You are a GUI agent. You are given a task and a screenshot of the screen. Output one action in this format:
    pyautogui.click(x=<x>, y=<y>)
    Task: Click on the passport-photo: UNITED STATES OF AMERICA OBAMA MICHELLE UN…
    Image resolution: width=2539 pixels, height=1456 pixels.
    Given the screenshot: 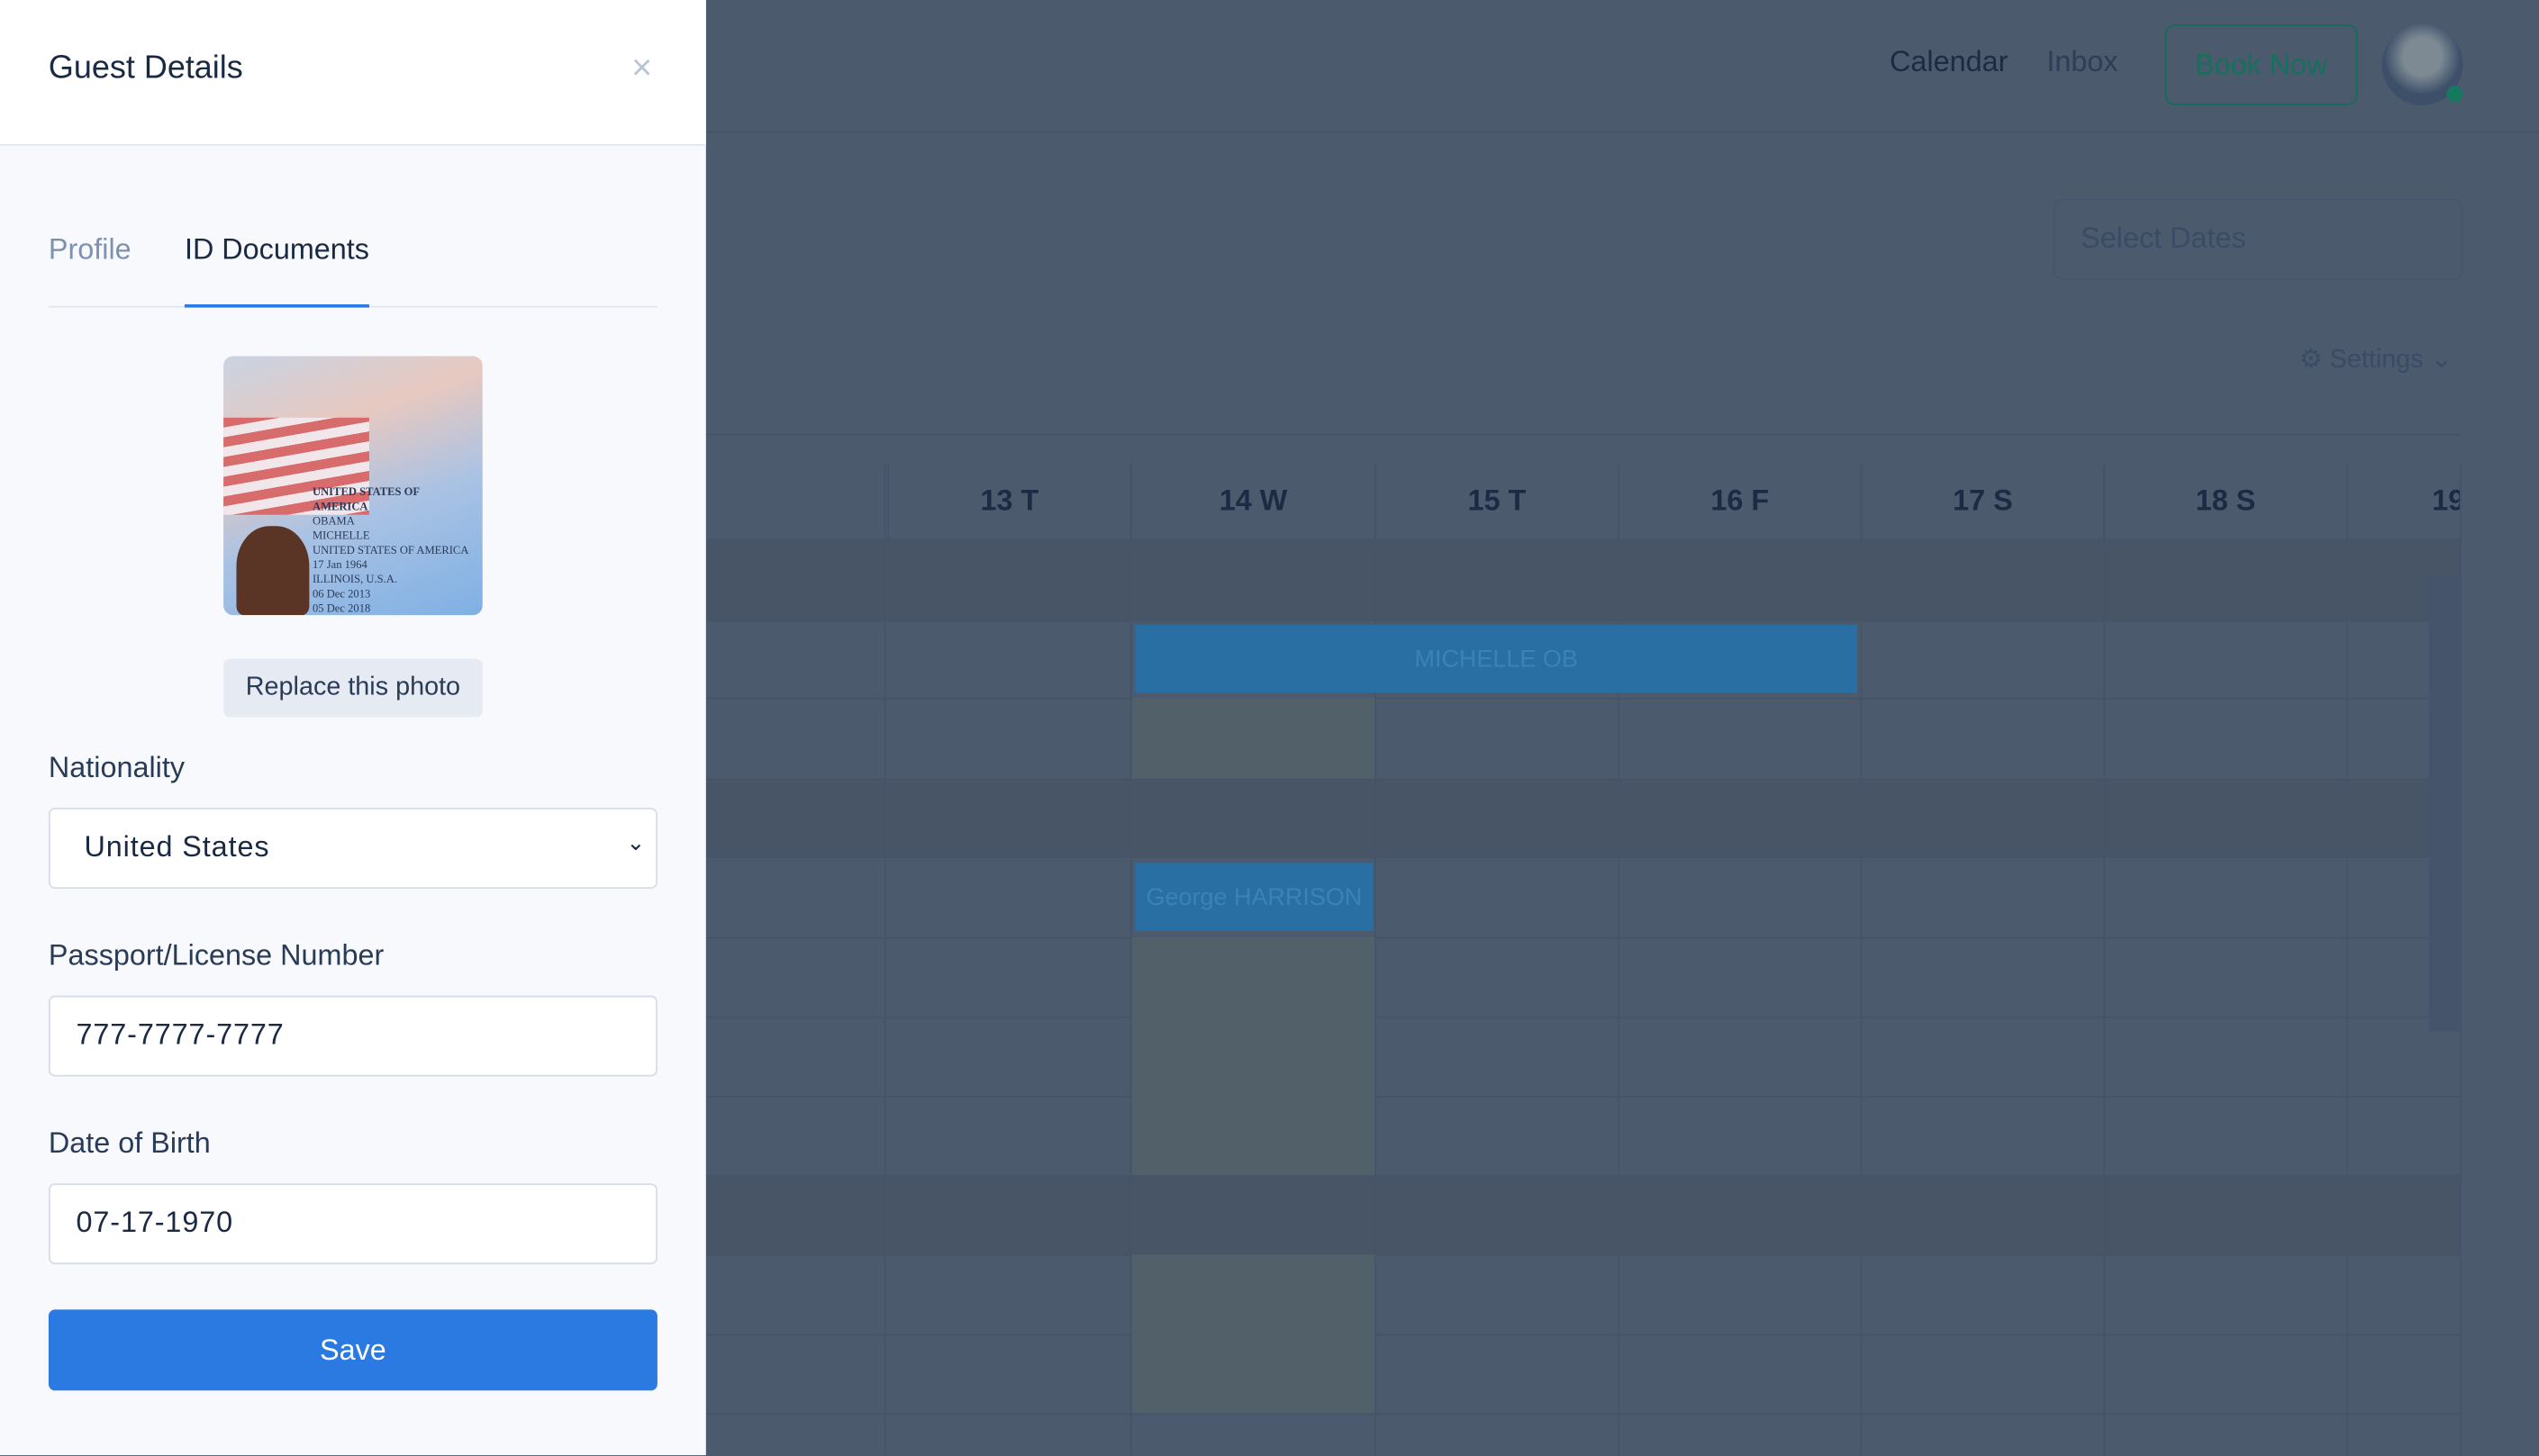 What is the action you would take?
    pyautogui.click(x=353, y=486)
    